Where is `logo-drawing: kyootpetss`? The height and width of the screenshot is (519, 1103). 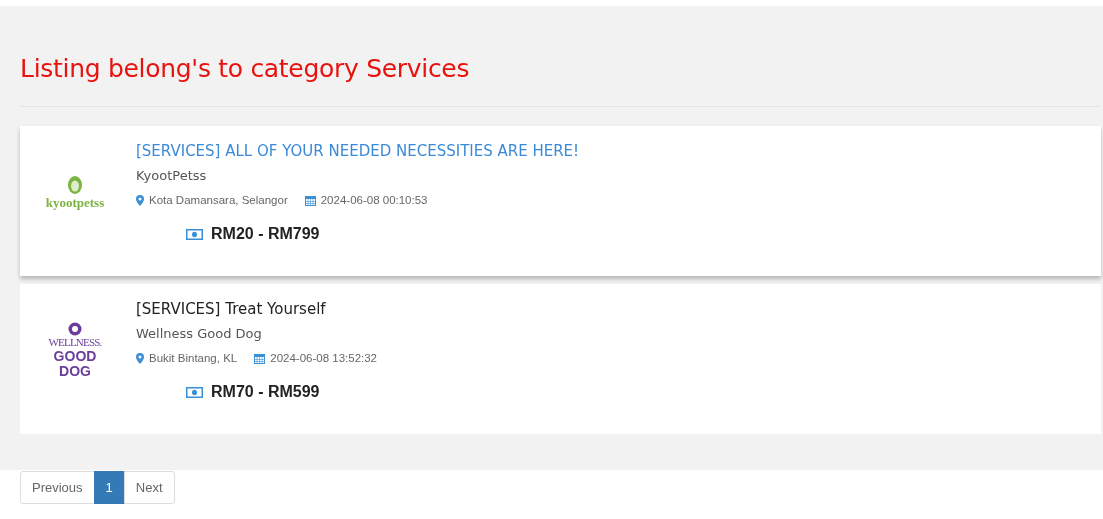 logo-drawing: kyootpetss is located at coordinates (75, 192).